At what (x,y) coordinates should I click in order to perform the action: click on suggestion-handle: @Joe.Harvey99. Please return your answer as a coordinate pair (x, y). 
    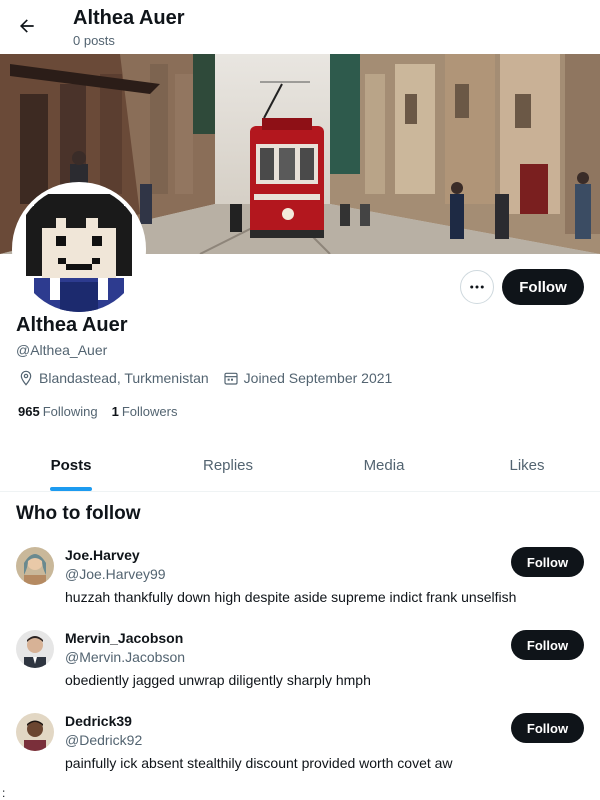
    Looking at the image, I should click on (115, 574).